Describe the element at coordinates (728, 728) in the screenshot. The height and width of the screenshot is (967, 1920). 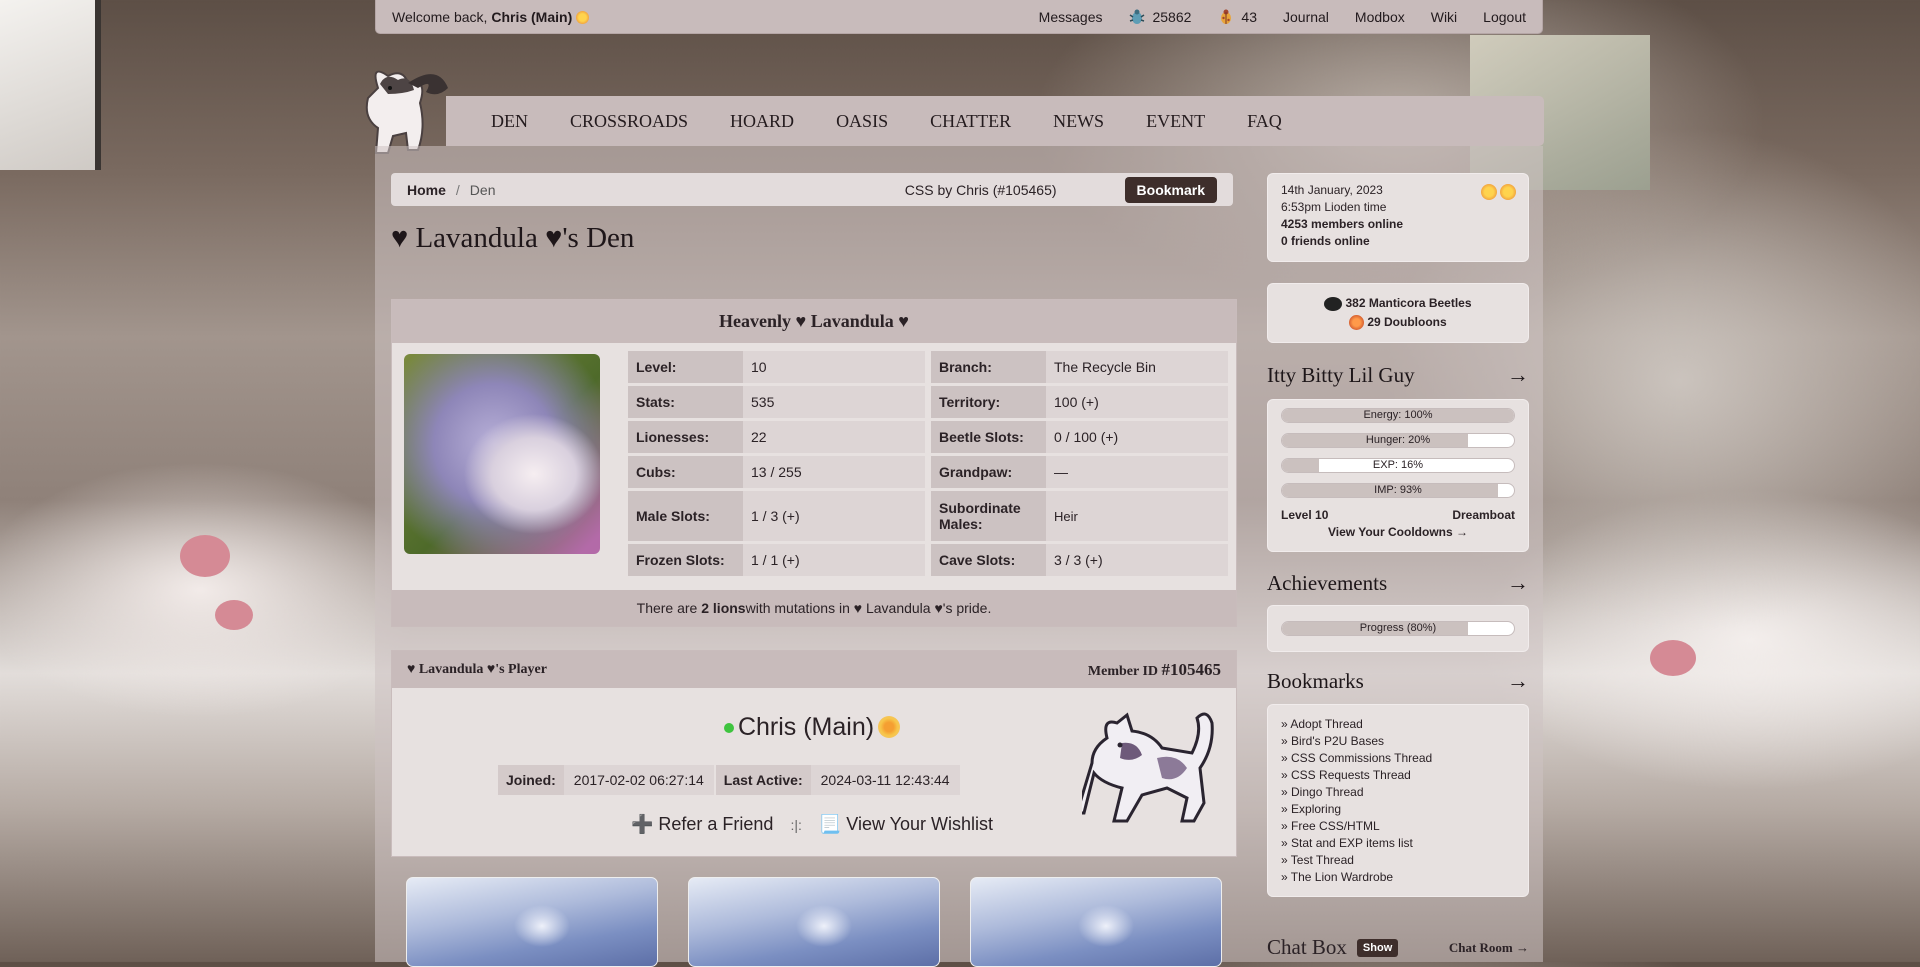
I see `online-status-icon` at that location.